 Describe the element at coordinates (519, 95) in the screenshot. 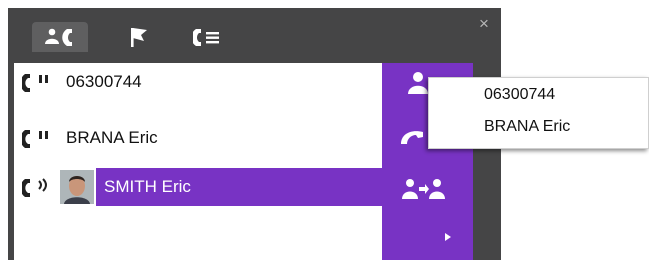

I see `dropdown-item: 06300744` at that location.